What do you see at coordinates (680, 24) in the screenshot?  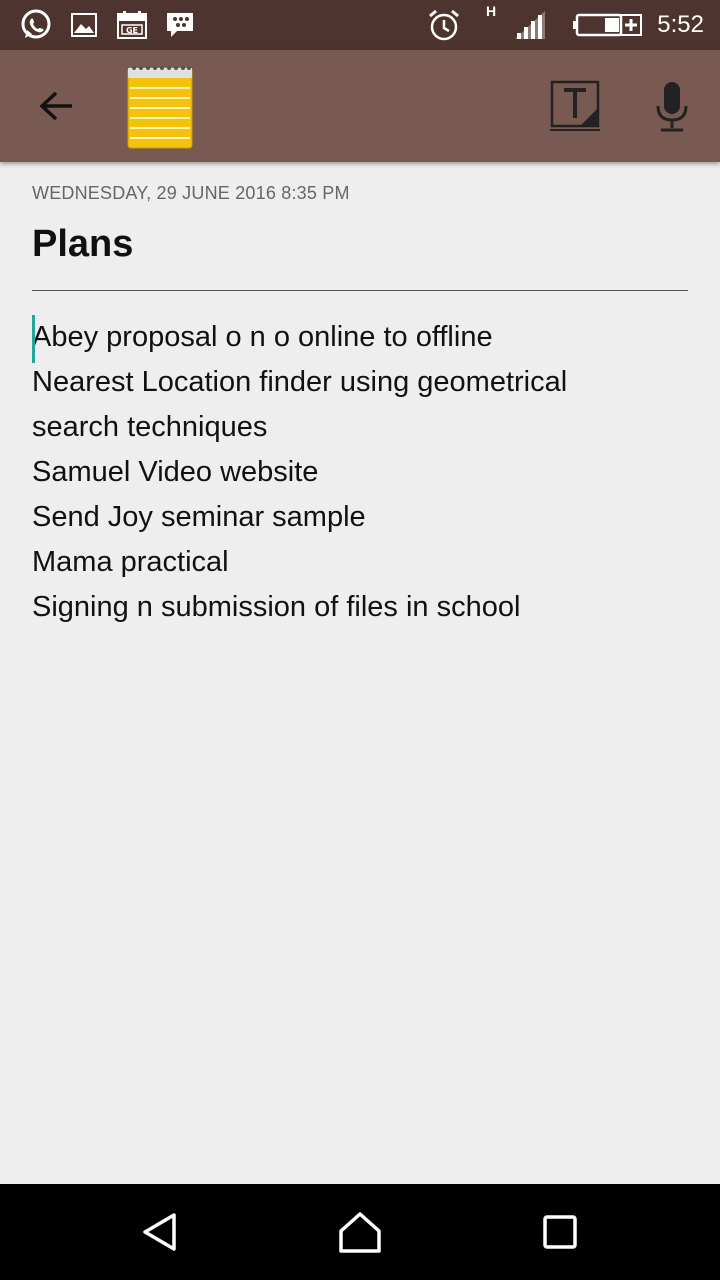 I see `status-time: 5:52` at bounding box center [680, 24].